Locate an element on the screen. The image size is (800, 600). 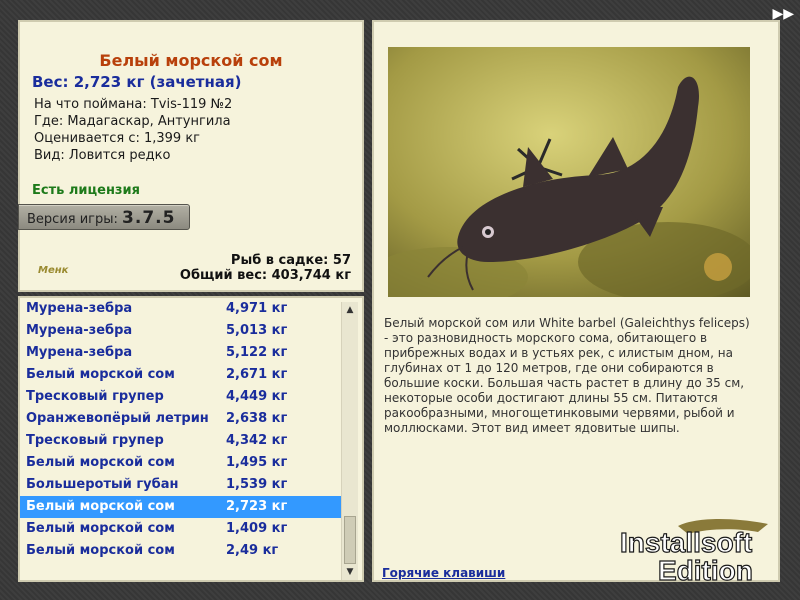
list-item: Оранжевопёрый летрин 2,638 кг is located at coordinates (181, 419).